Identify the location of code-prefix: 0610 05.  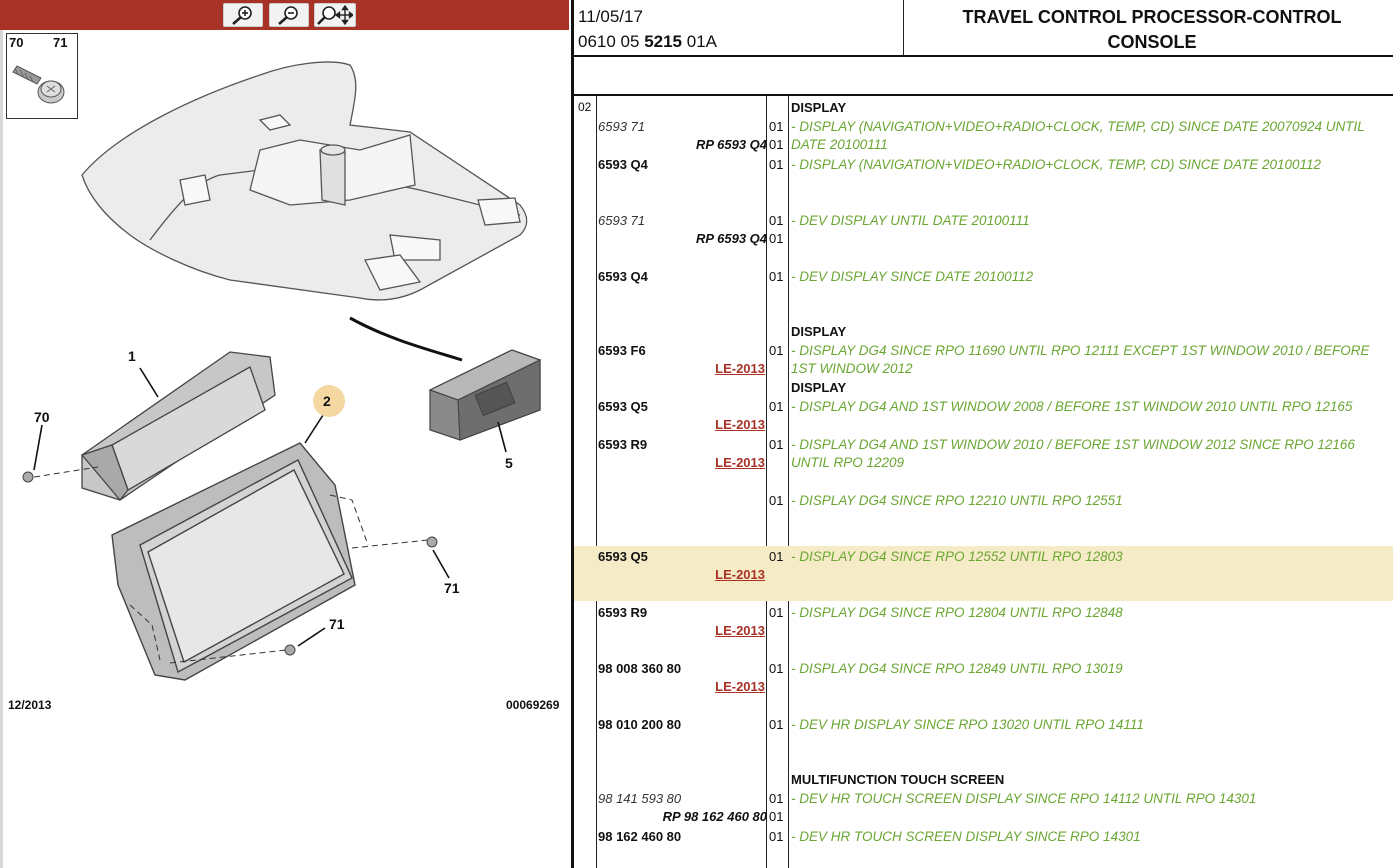
(611, 41).